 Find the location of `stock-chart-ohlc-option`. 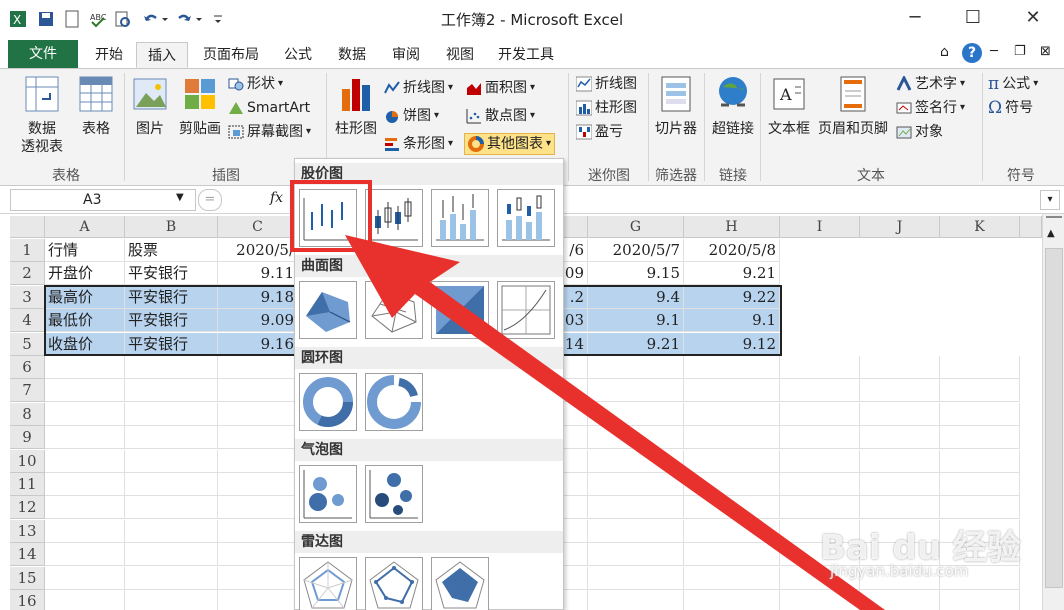

stock-chart-ohlc-option is located at coordinates (394, 218).